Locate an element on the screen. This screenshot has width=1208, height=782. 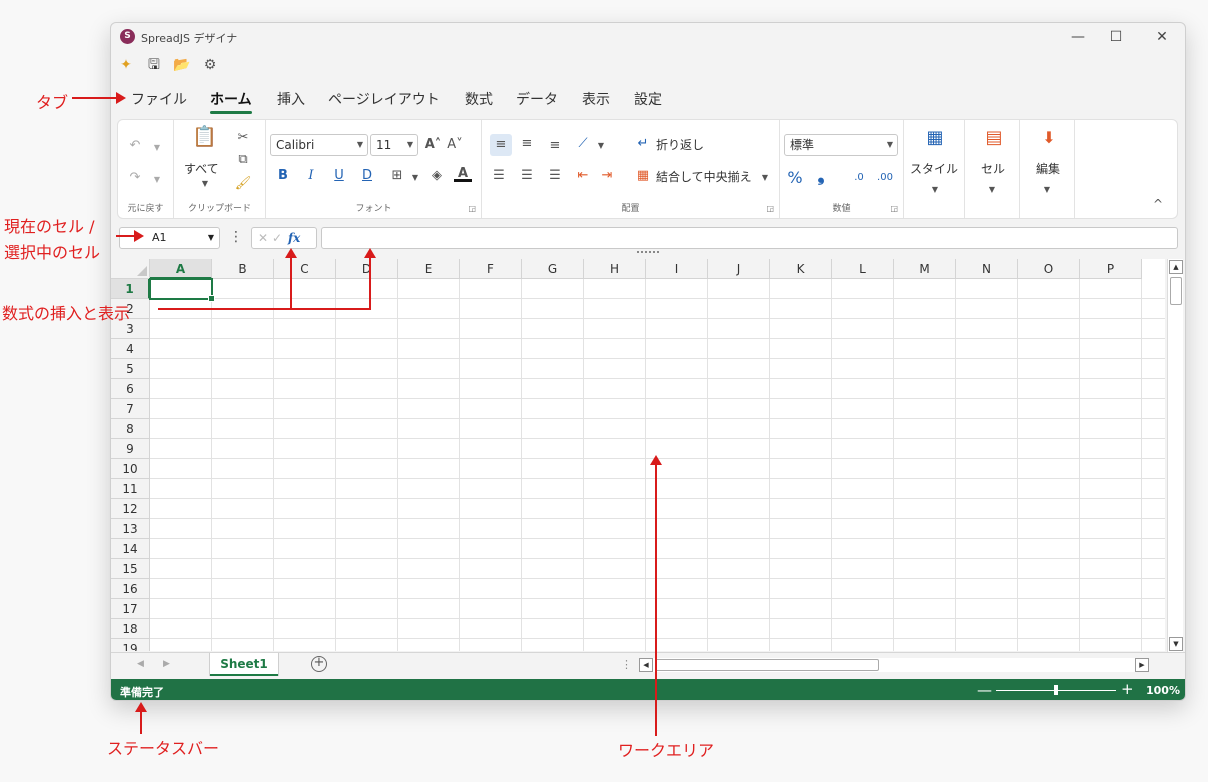
formula-resize-grip is located at coordinates (648, 252).